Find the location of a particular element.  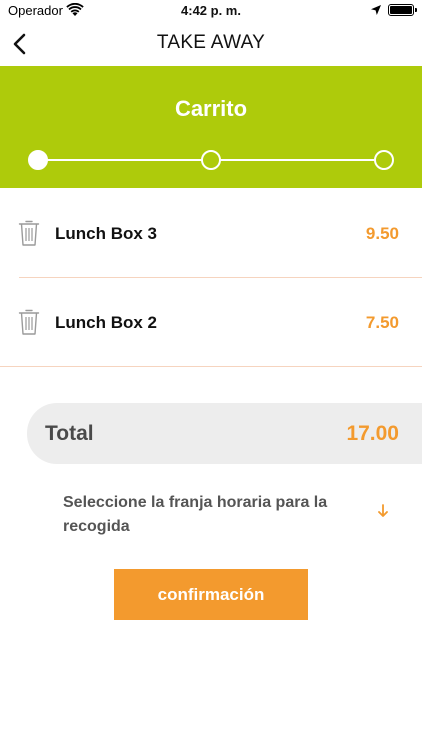

battery-icon is located at coordinates (402, 10).